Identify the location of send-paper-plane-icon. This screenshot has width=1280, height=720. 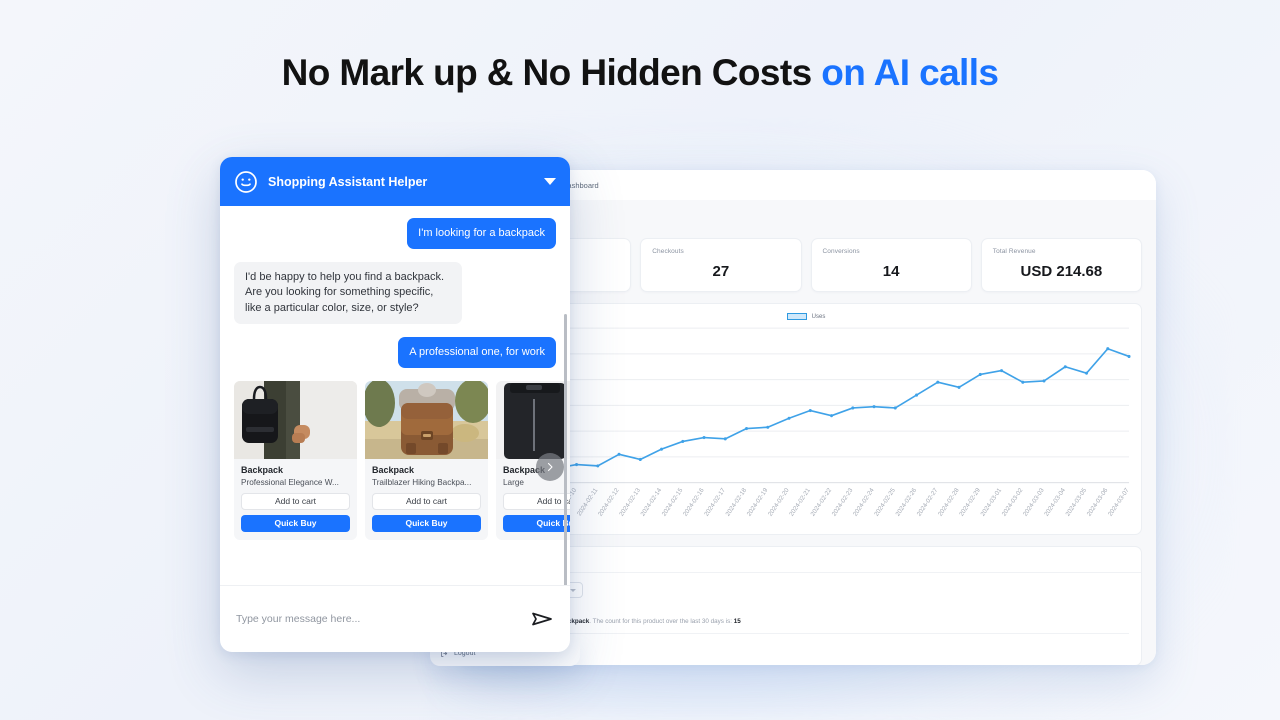
(542, 619).